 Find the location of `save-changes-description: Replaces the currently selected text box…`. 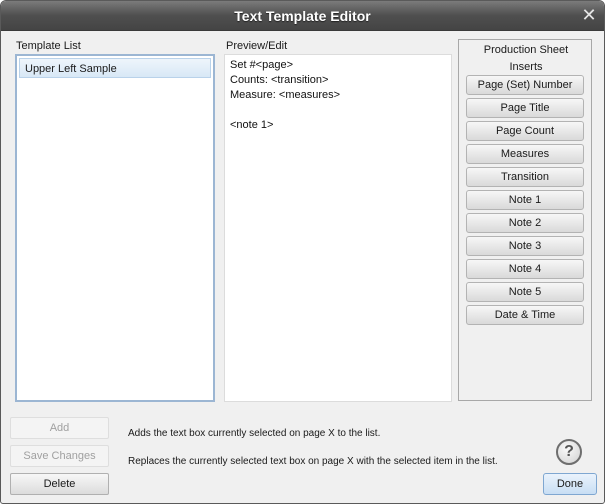

save-changes-description: Replaces the currently selected text box… is located at coordinates (313, 461).